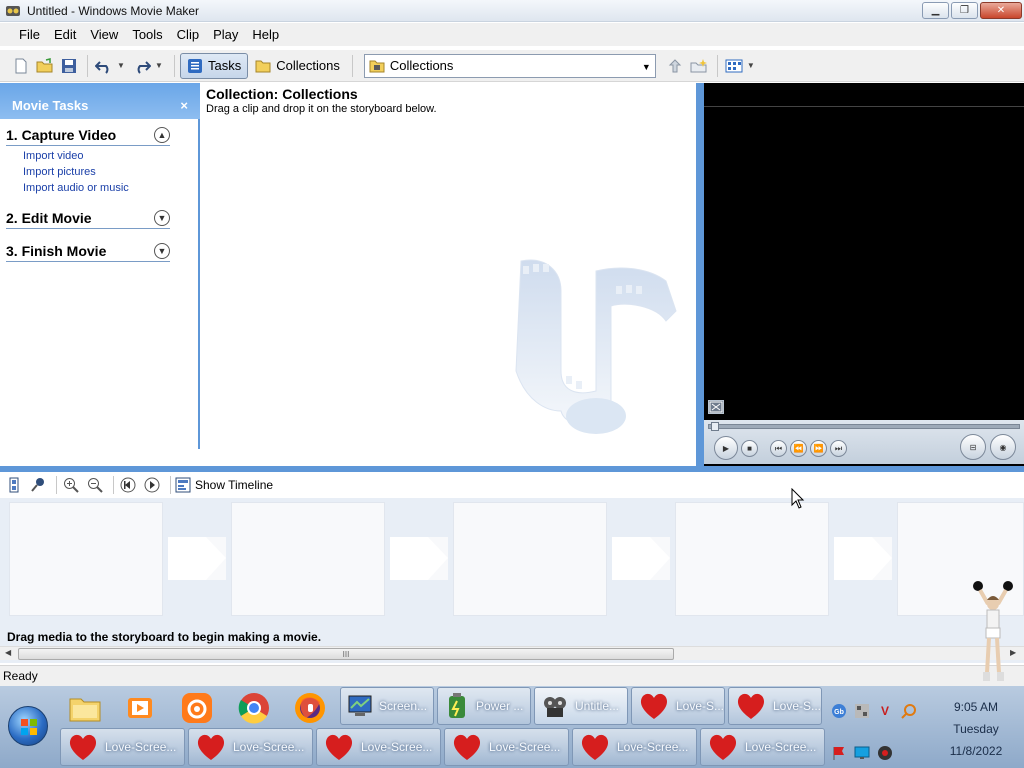 This screenshot has height=768, width=1024. I want to click on dancer-mascot-icon, so click(993, 632).